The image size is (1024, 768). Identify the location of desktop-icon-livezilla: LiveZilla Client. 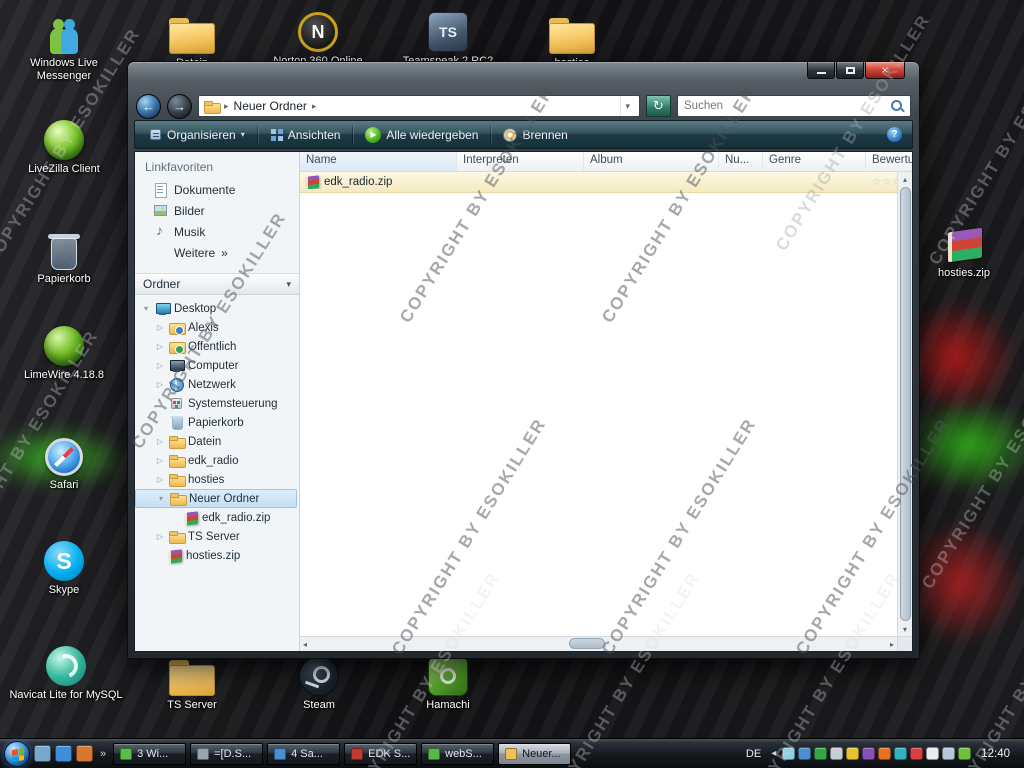
(64, 144).